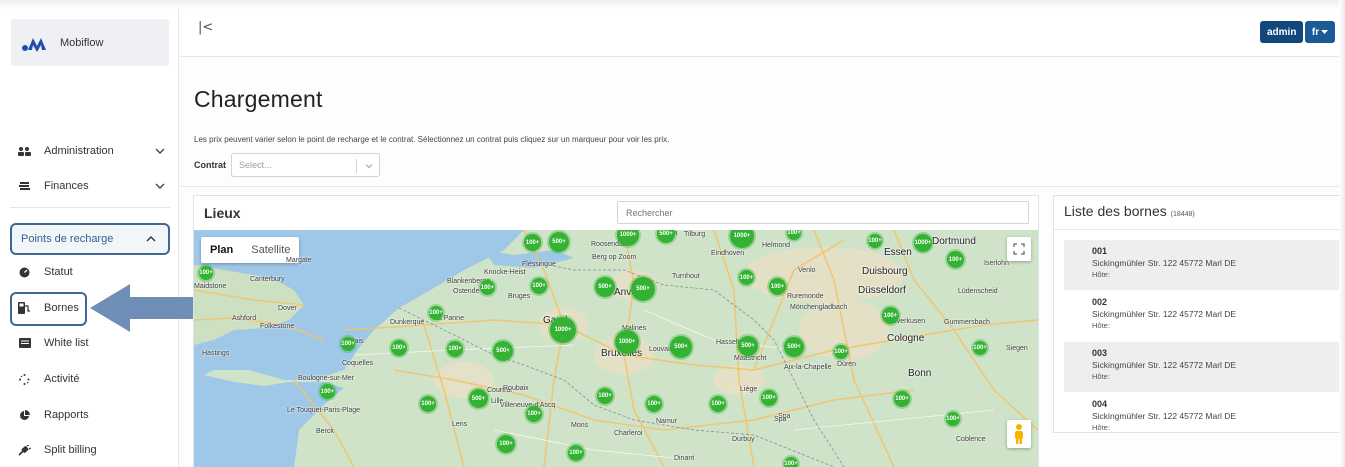 The height and width of the screenshot is (467, 1345). I want to click on sidebar-item-label: Finances, so click(66, 186).